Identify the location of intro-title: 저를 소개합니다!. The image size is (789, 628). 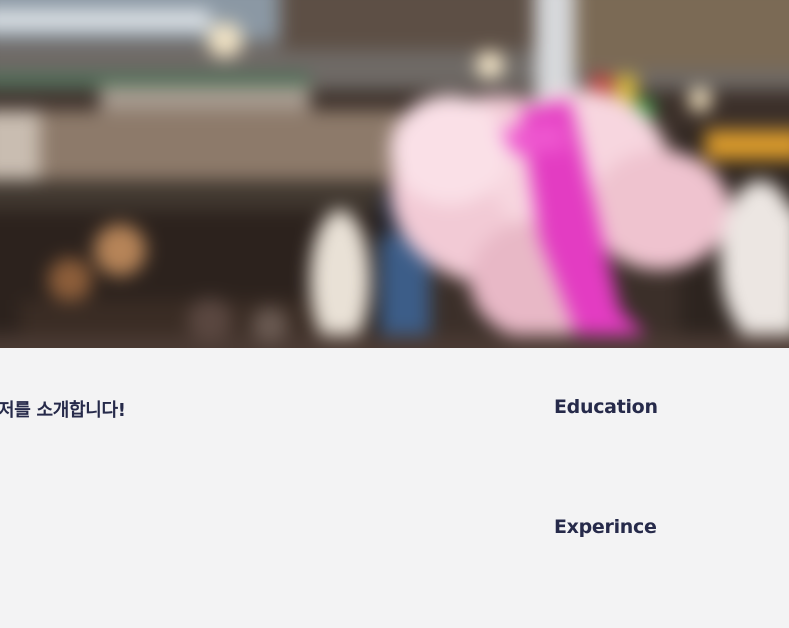
(63, 410).